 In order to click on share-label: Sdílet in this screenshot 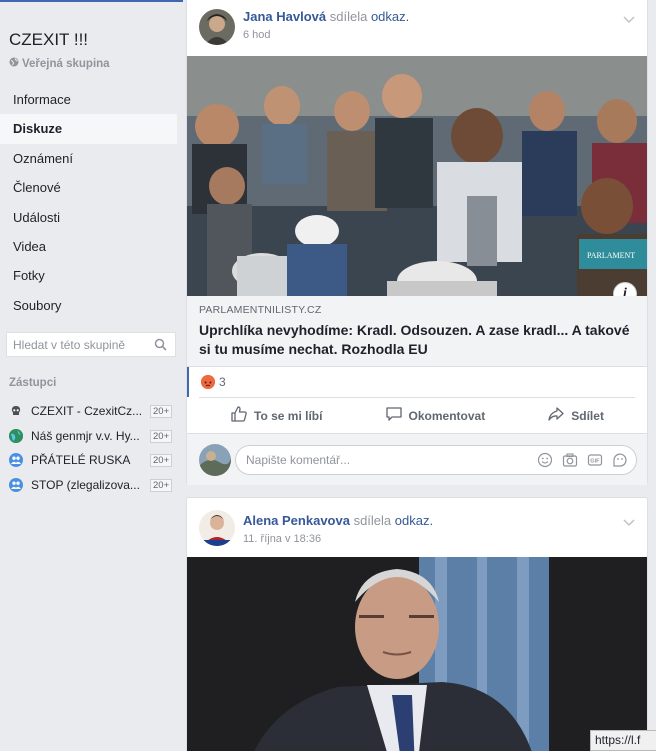, I will do `click(587, 415)`.